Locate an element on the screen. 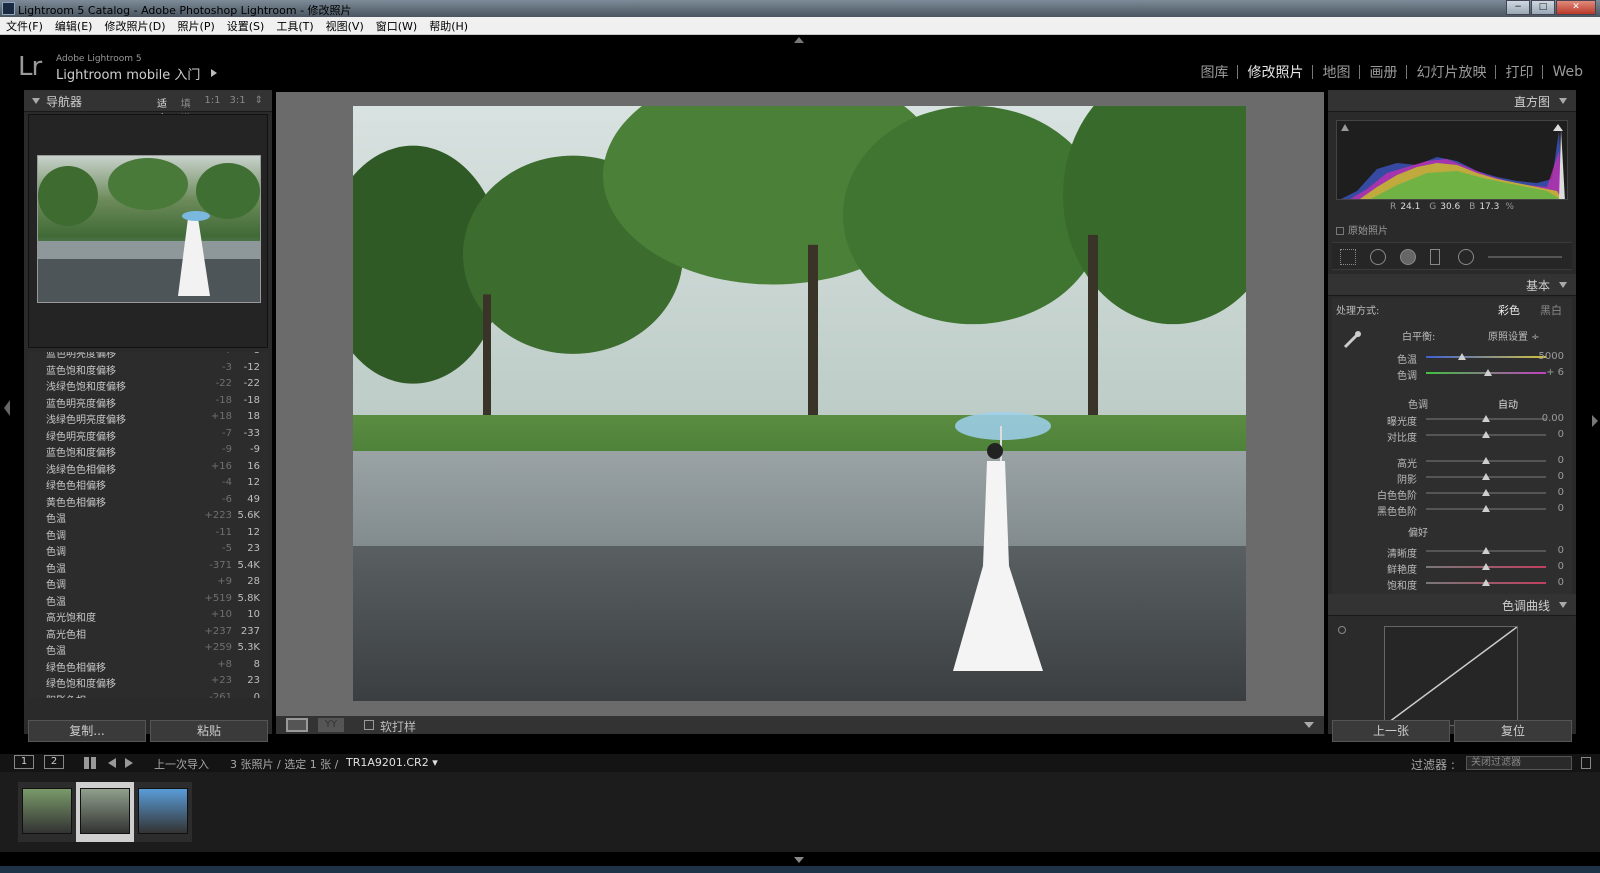 The image size is (1600, 873). adjustment-brush-slider is located at coordinates (1525, 257).